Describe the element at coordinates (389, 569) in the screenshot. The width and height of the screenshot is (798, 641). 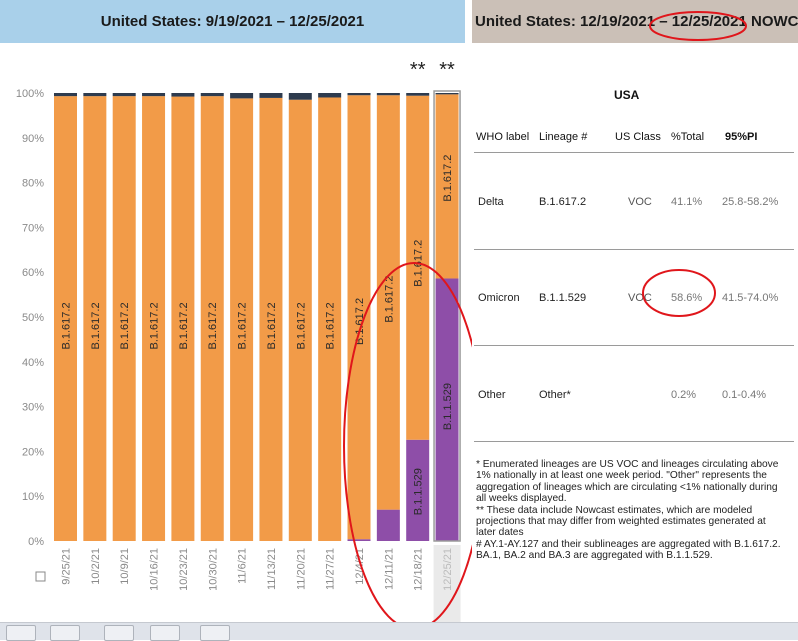
I see `x-tick-label: 12/11/21` at that location.